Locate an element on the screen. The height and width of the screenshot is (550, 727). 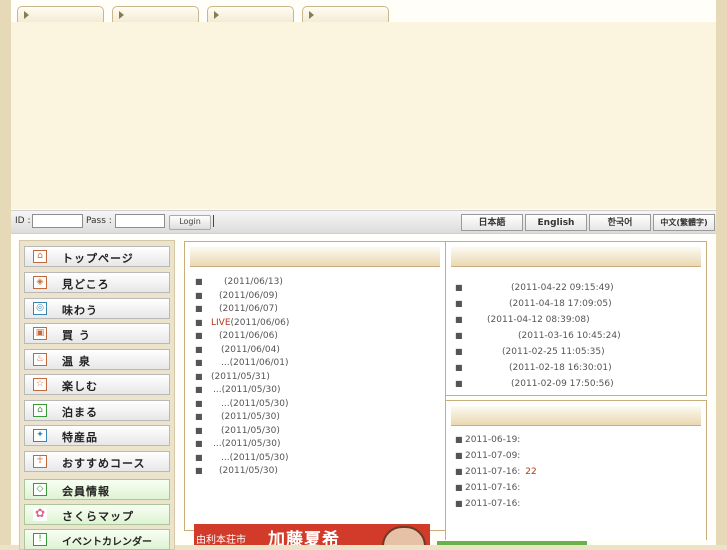
enjoy-icon: ☆ is located at coordinates (40, 384).